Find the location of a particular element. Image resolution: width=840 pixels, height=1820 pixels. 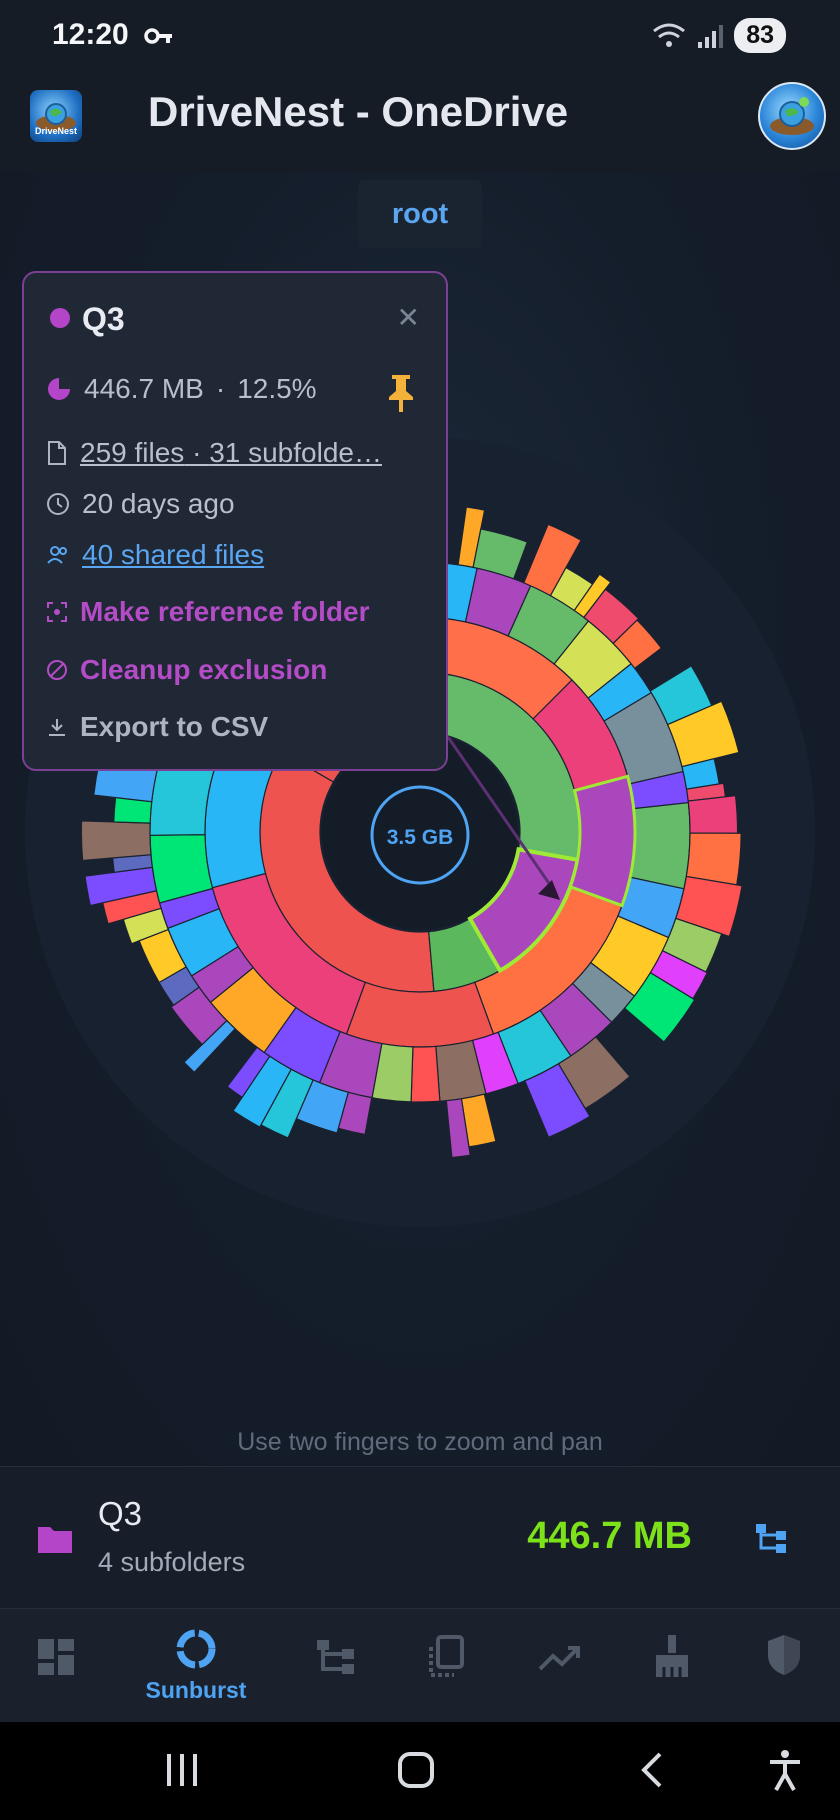

signal-icon is located at coordinates (711, 36).